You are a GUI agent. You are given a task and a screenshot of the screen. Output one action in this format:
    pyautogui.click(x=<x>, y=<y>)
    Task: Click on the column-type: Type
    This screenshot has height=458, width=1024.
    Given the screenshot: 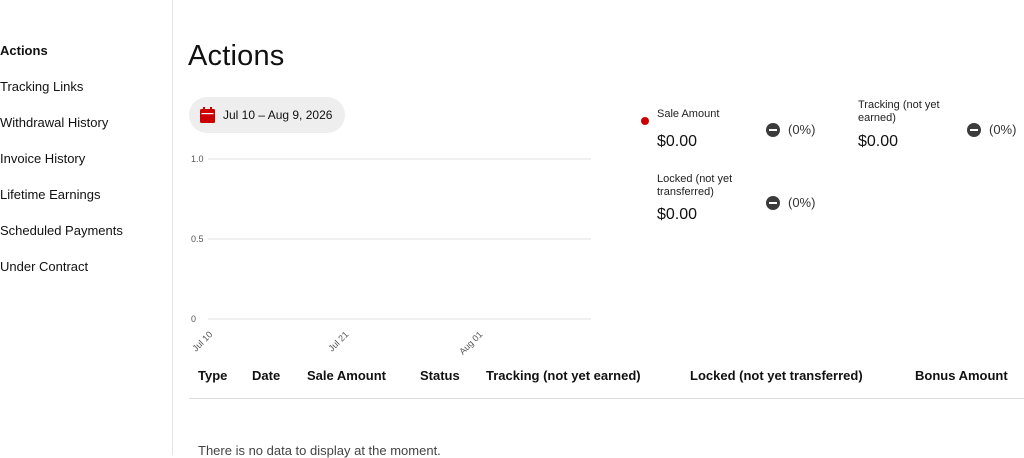 What is the action you would take?
    pyautogui.click(x=212, y=375)
    